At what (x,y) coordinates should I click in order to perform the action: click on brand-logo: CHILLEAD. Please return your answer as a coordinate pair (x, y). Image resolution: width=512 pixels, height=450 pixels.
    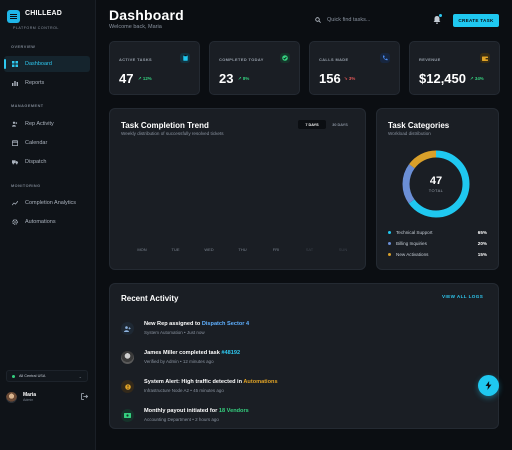
    Looking at the image, I should click on (34, 16).